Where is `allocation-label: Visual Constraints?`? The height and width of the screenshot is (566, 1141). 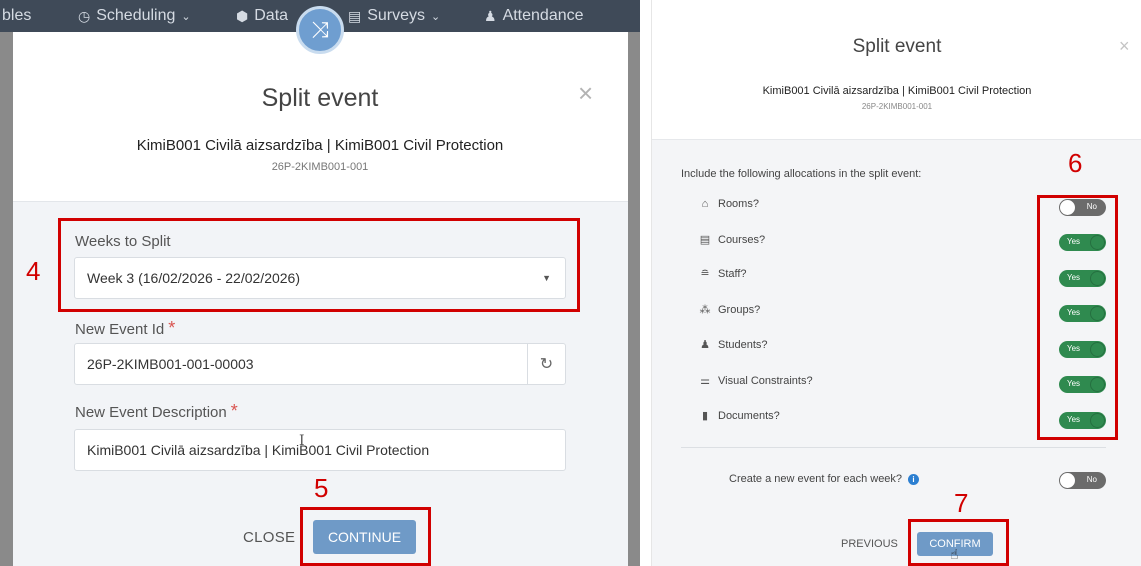
allocation-label: Visual Constraints? is located at coordinates (765, 380).